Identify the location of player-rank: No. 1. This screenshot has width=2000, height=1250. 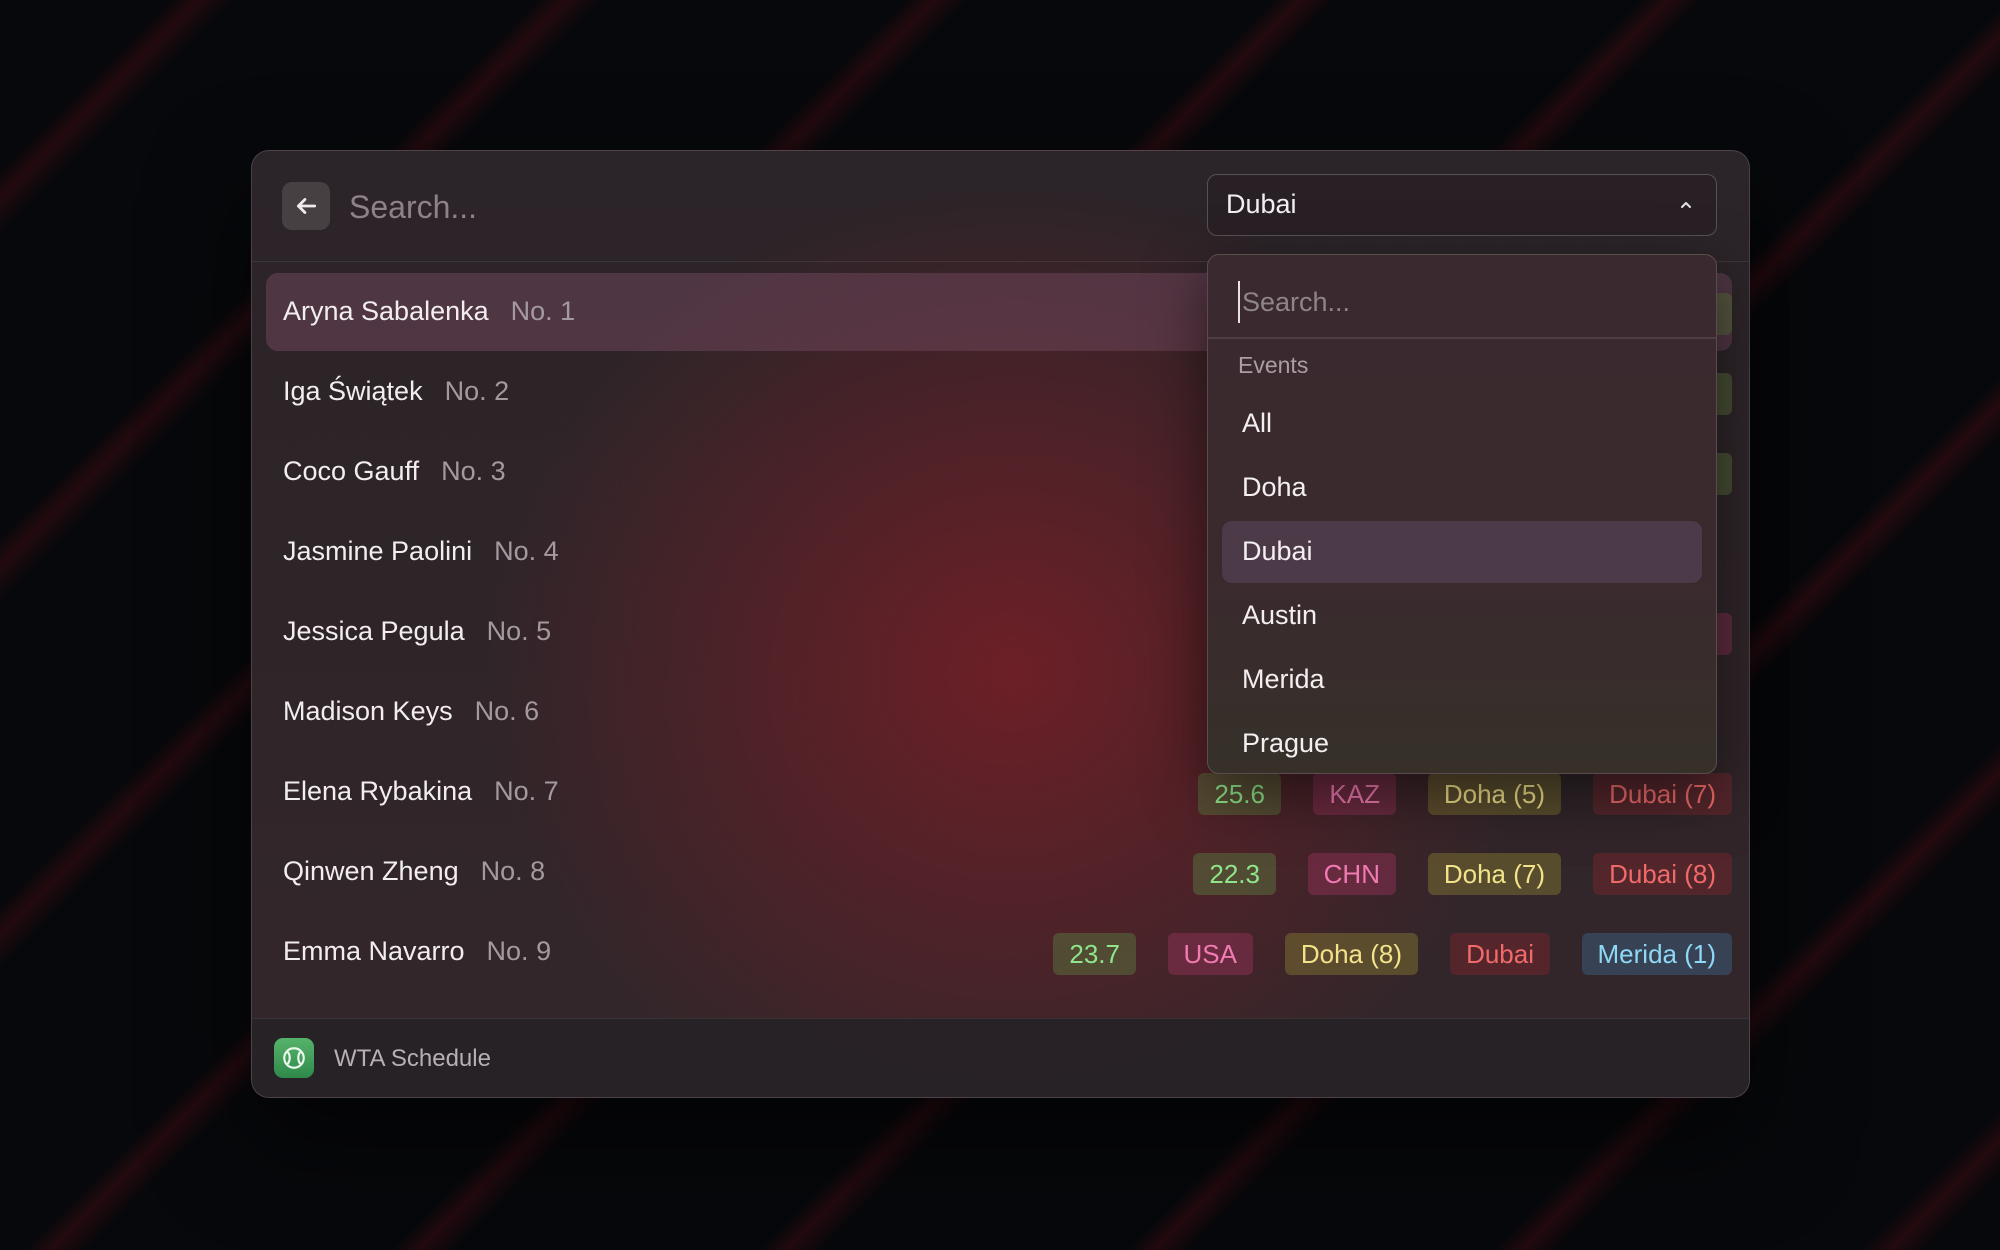
(543, 311).